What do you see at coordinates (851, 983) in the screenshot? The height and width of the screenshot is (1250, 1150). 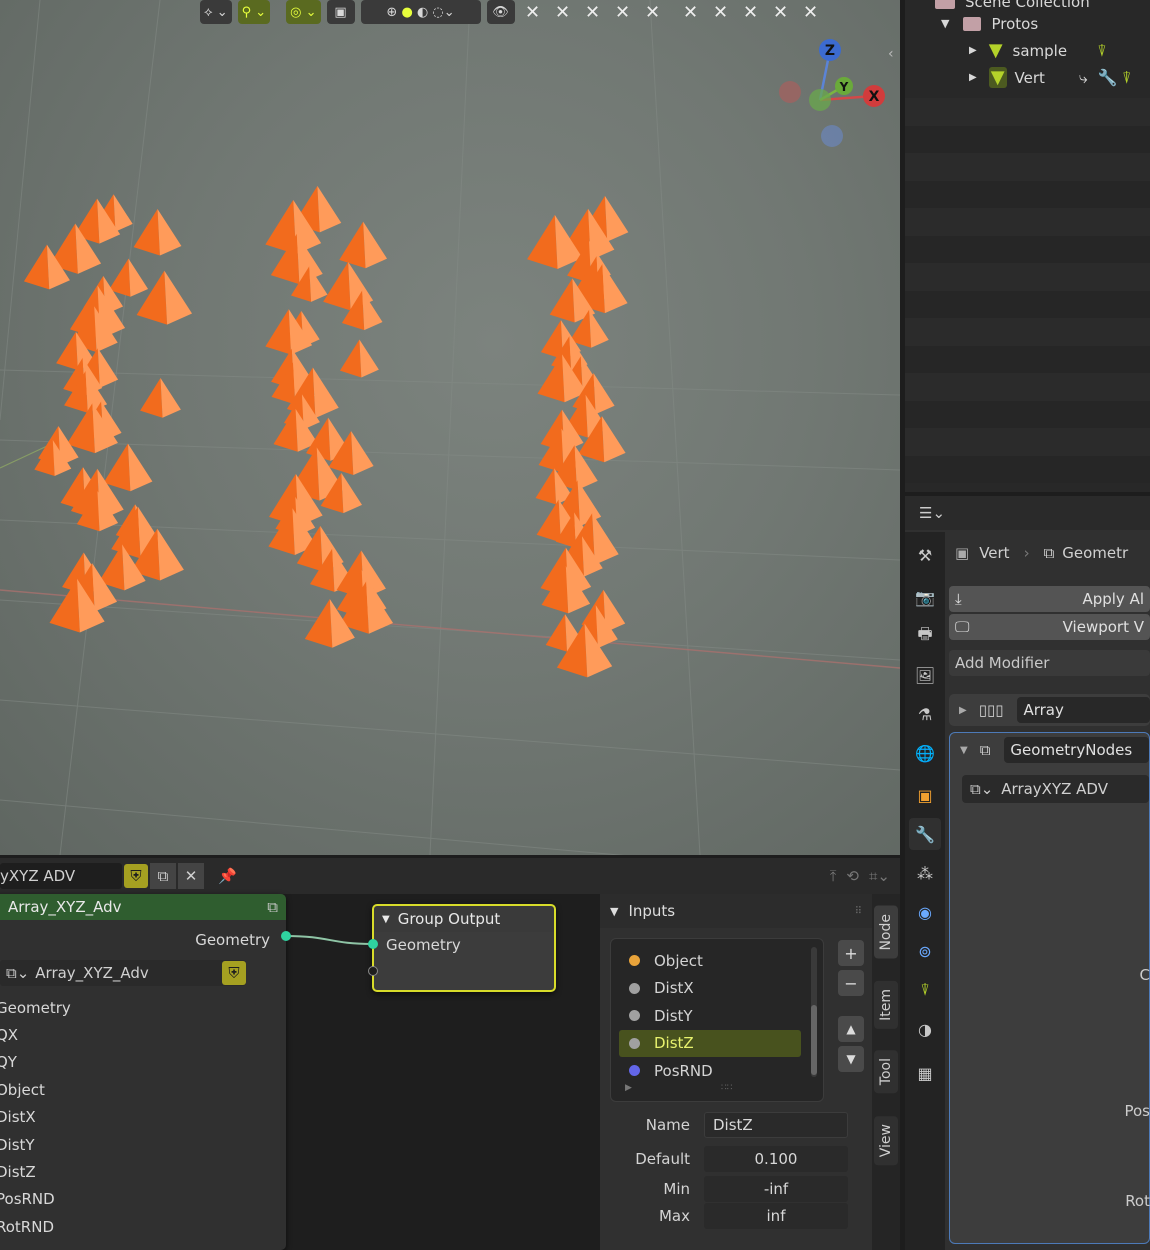 I see `remove-input-button: −` at bounding box center [851, 983].